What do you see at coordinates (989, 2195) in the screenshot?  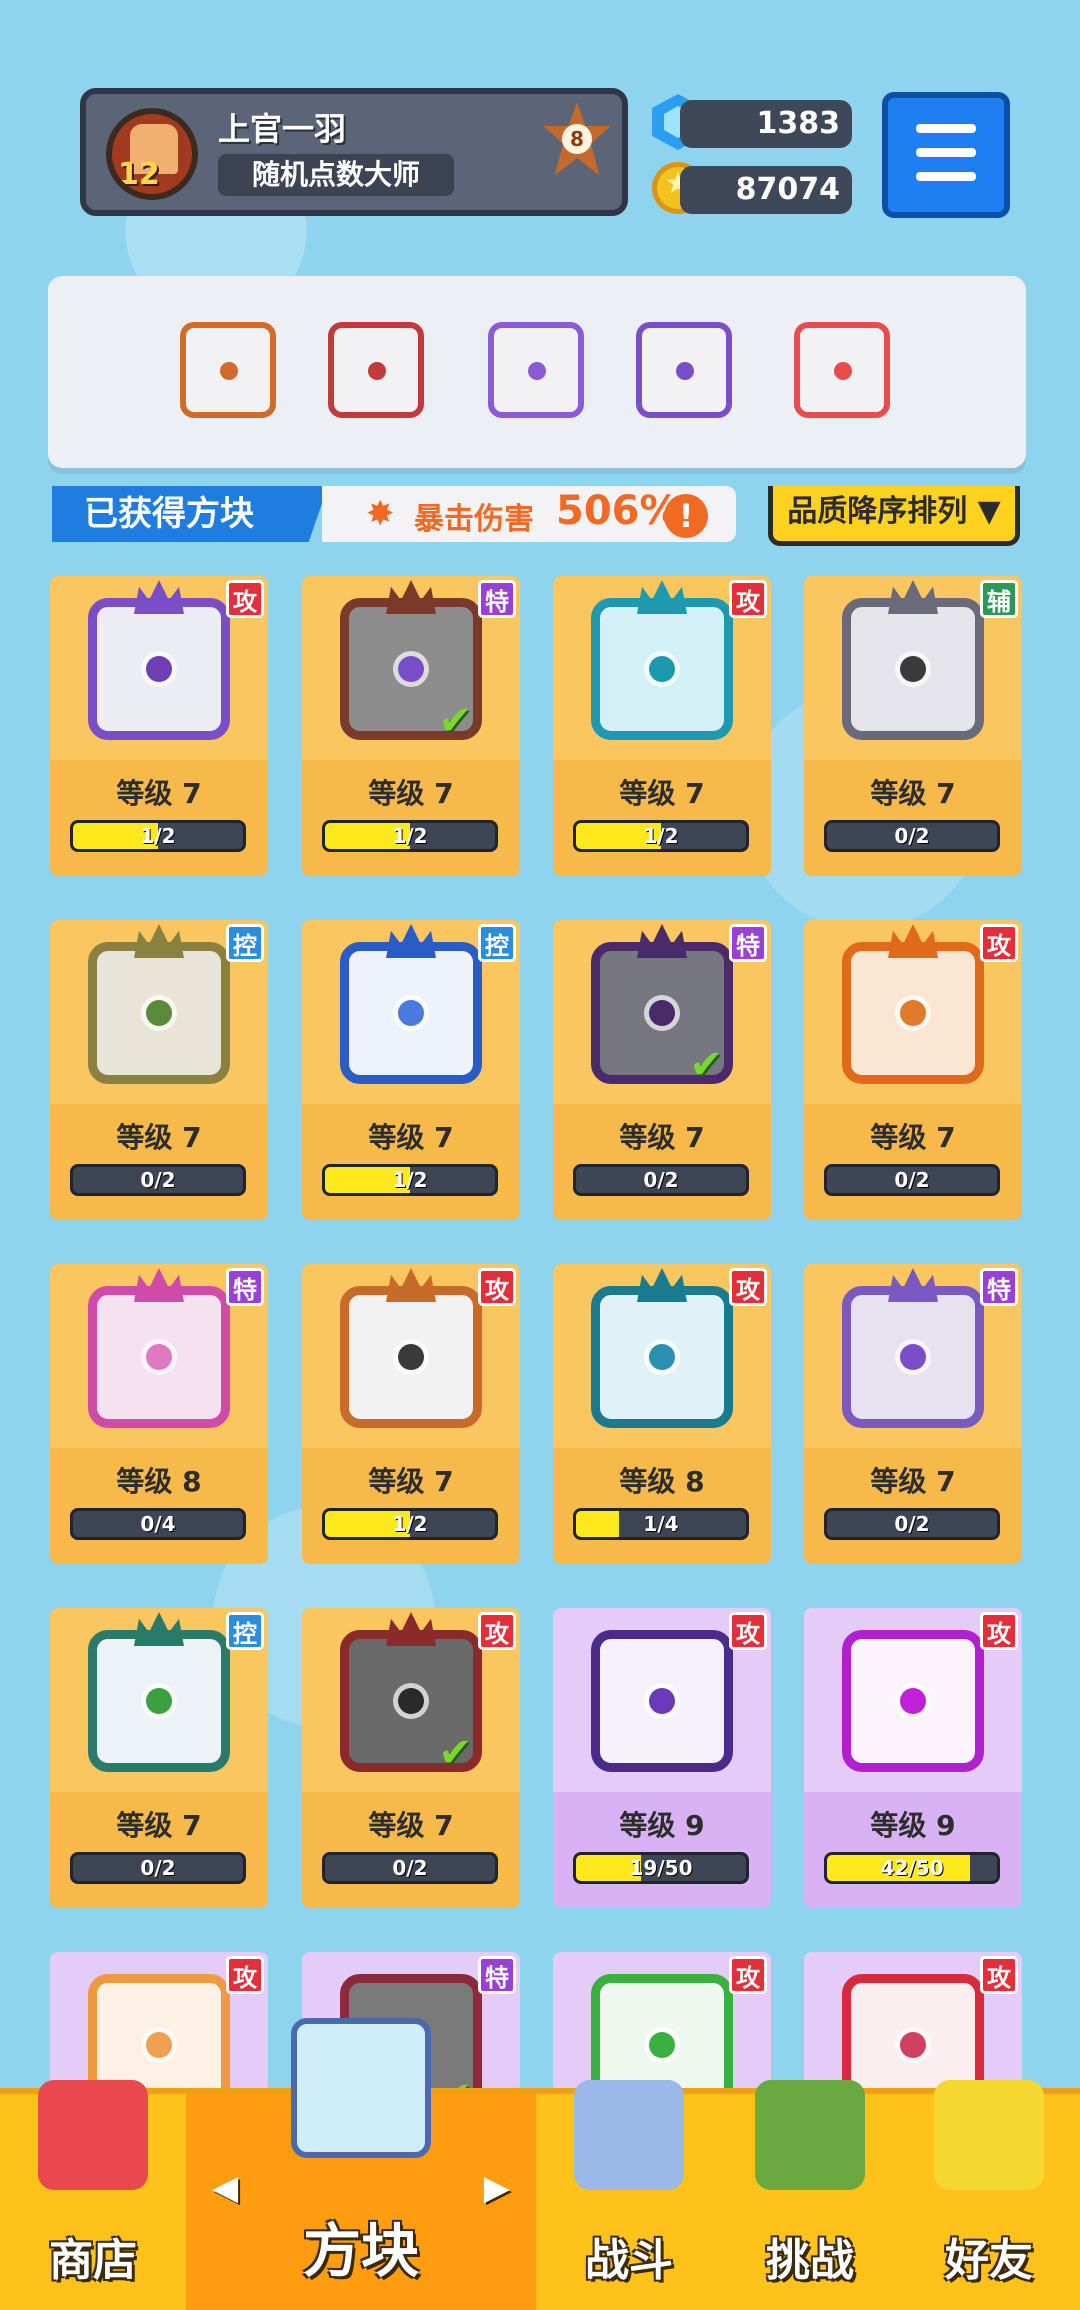 I see `nav-tab-friends: 好友` at bounding box center [989, 2195].